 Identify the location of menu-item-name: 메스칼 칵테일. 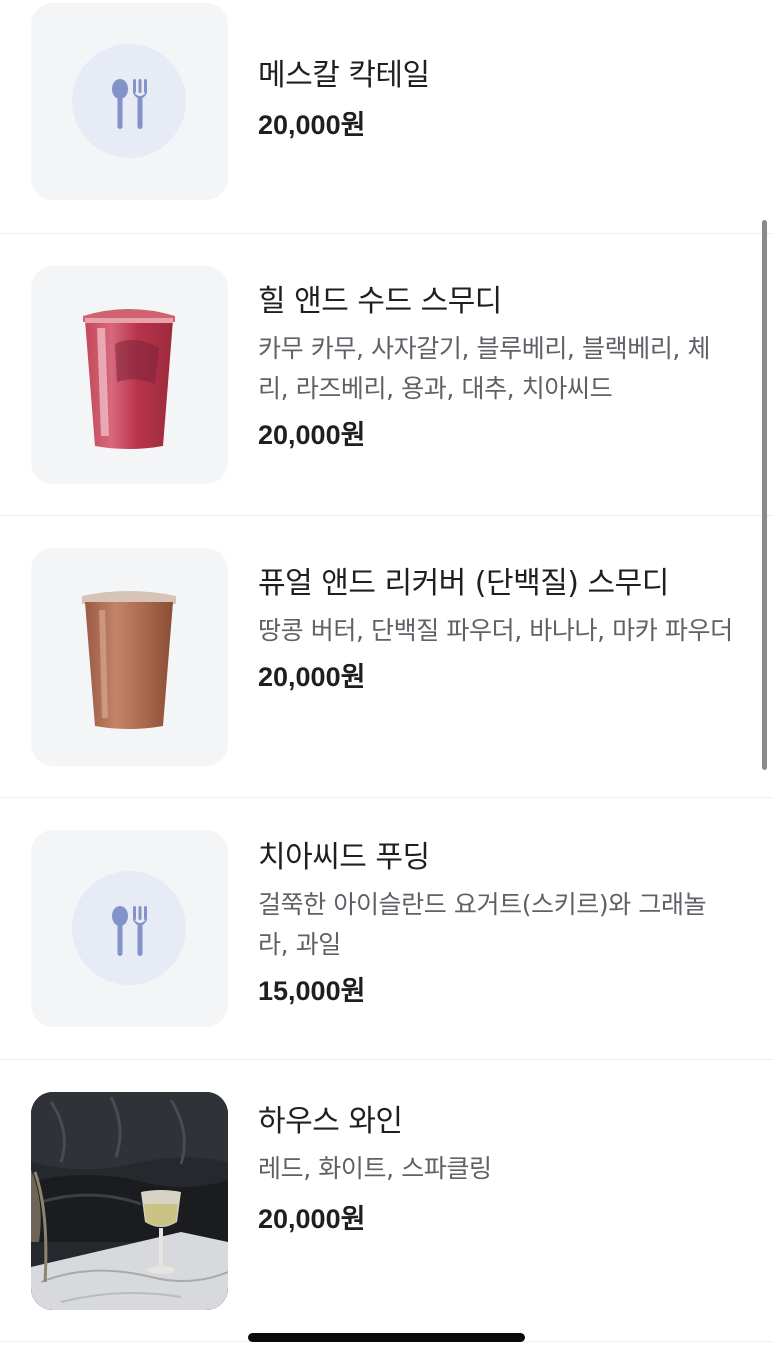
(344, 75).